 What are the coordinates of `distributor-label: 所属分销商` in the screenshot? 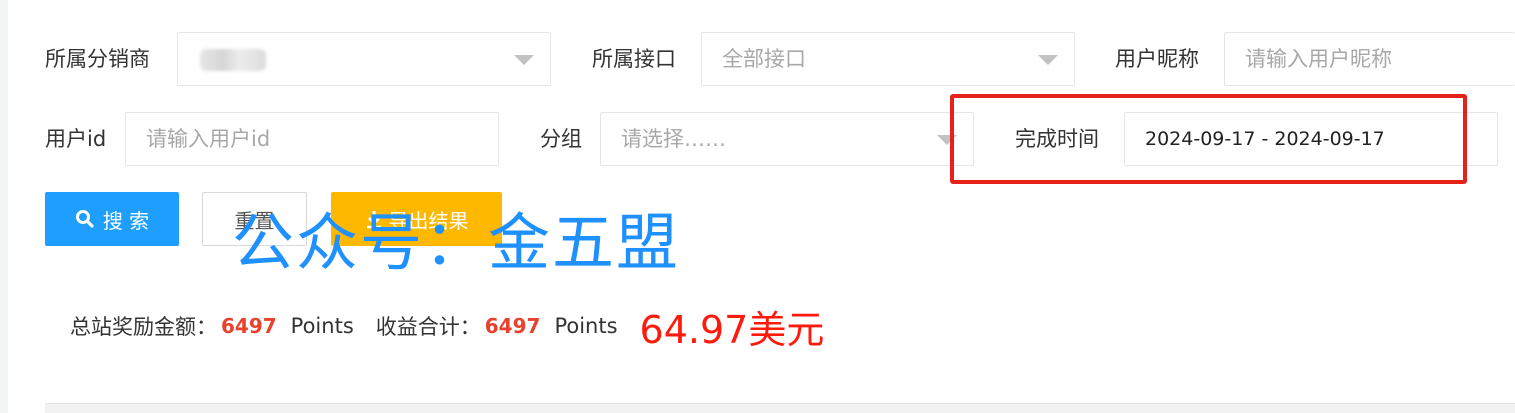 It's located at (97, 59).